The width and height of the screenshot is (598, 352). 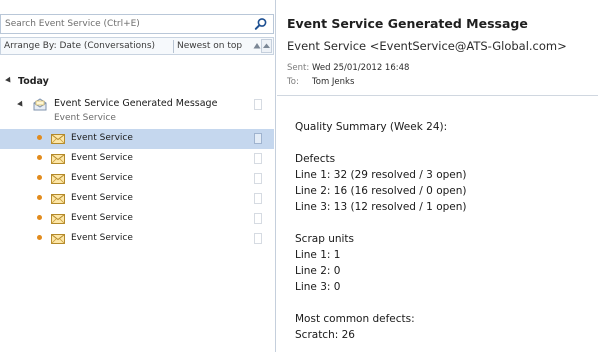 I want to click on chevron-up-icon, so click(x=266, y=45).